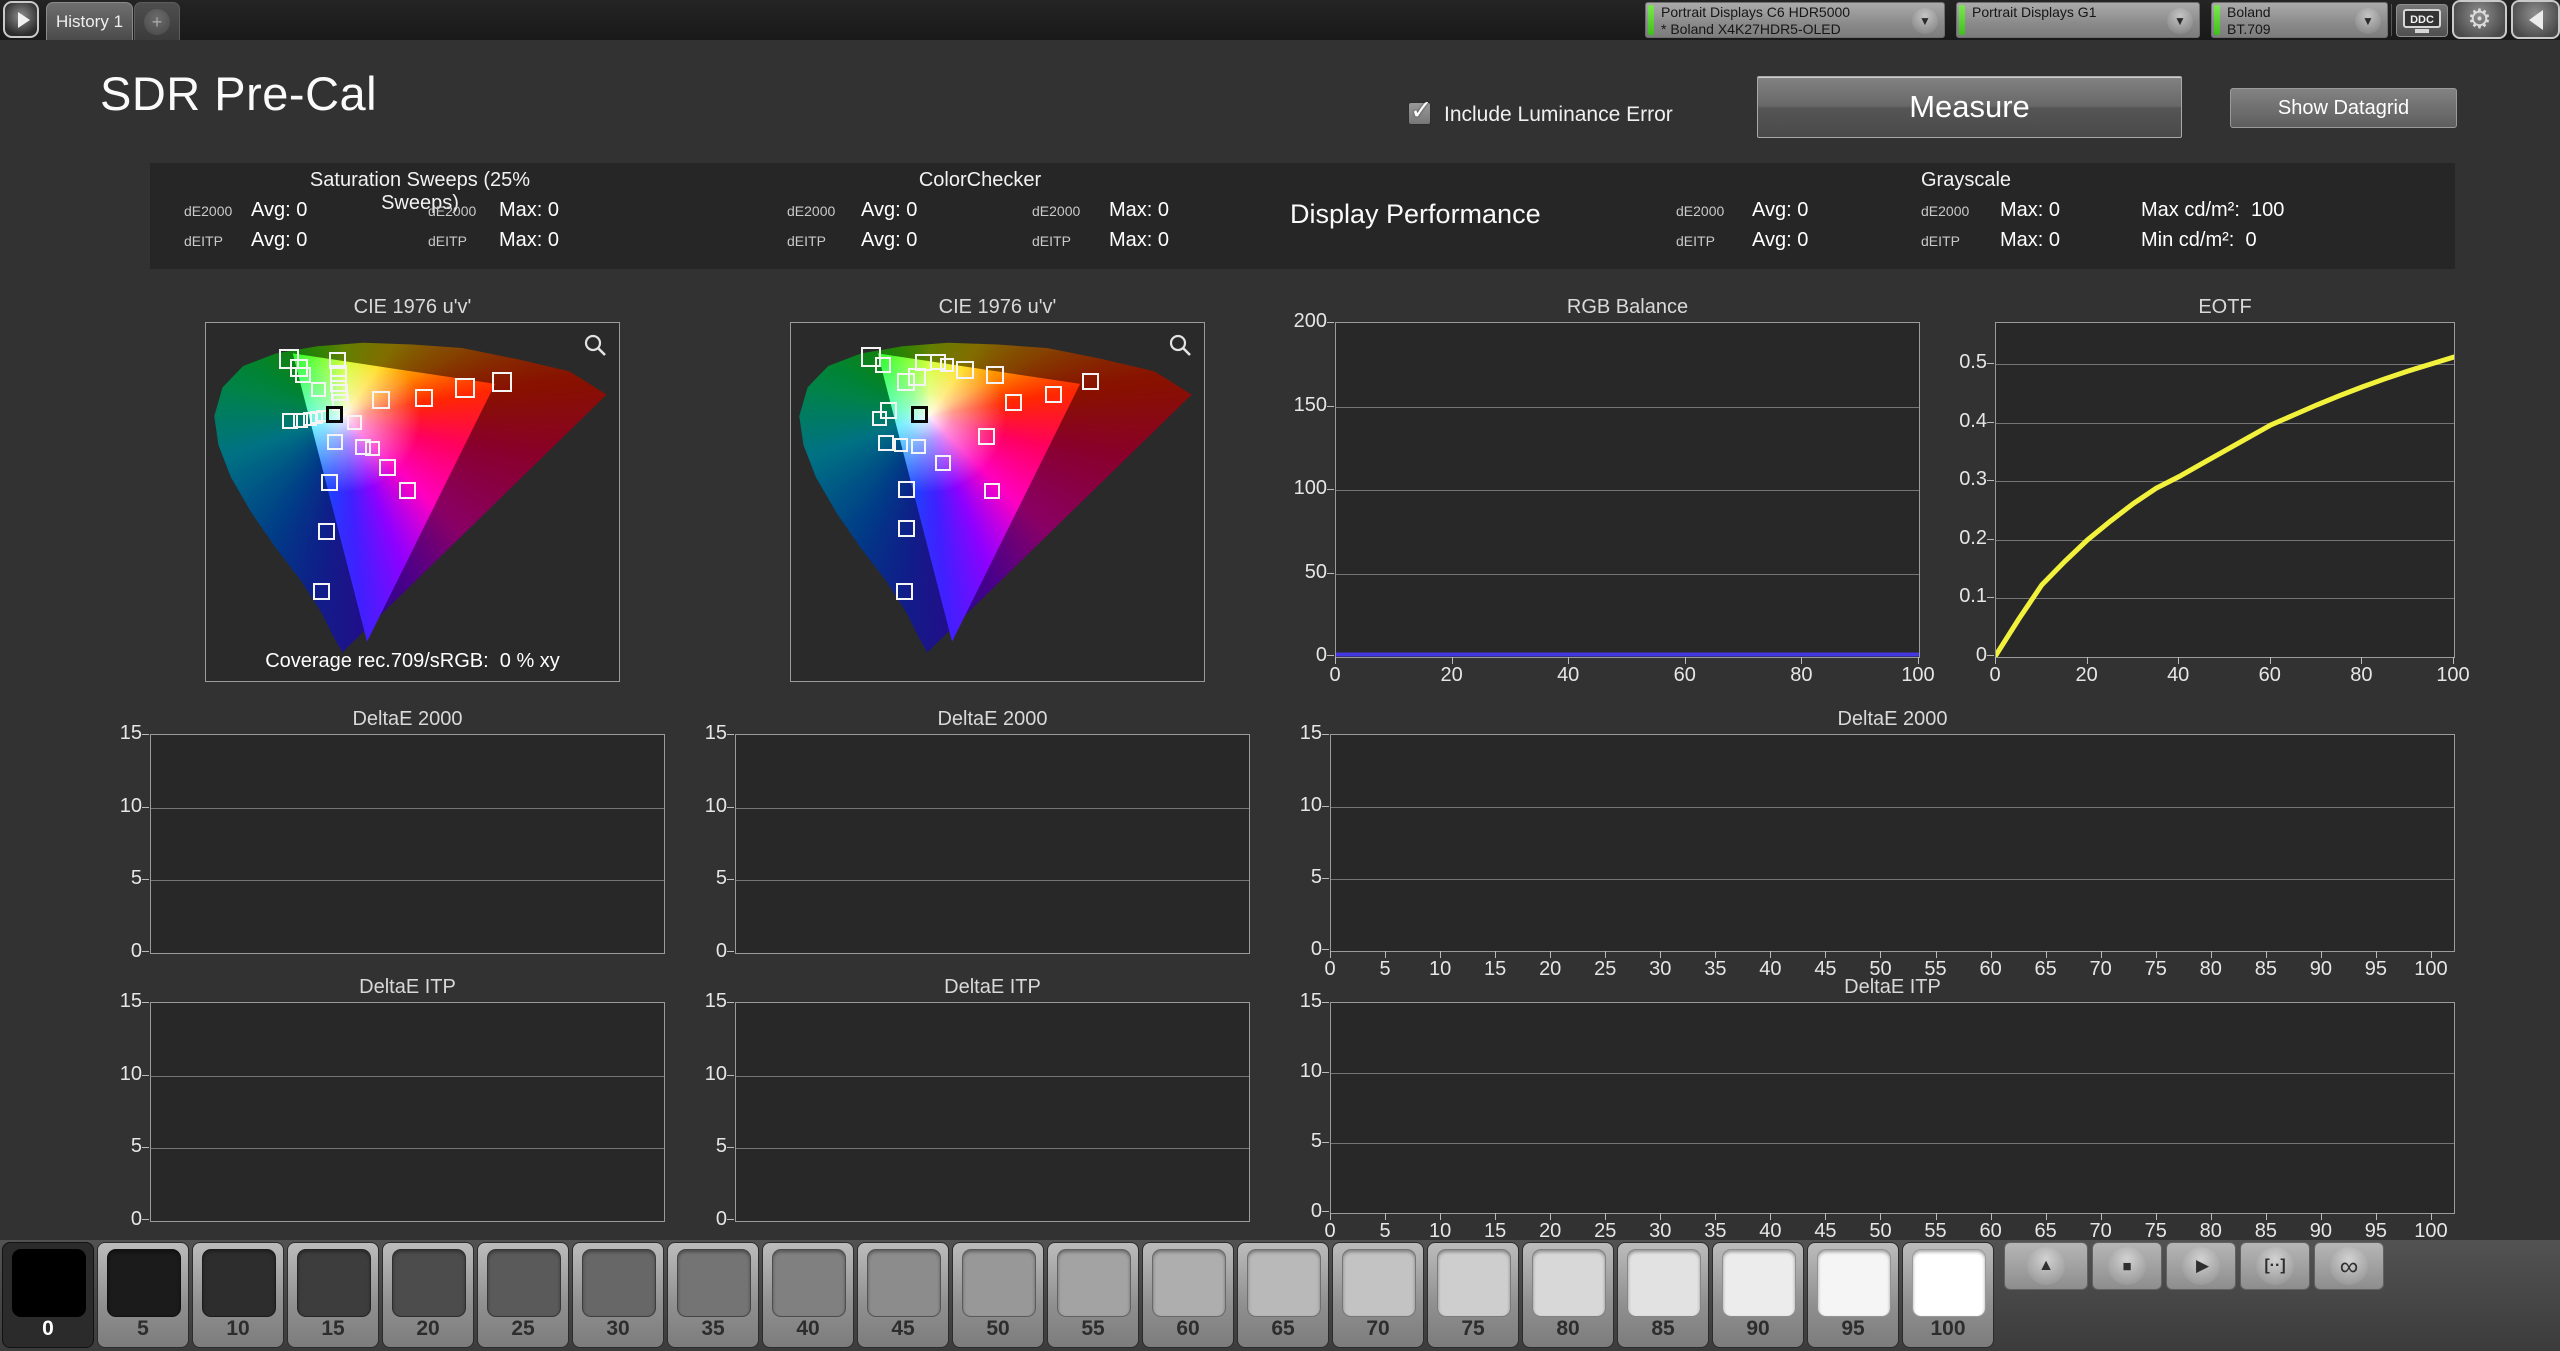 The width and height of the screenshot is (2560, 1351). What do you see at coordinates (1568, 1295) in the screenshot?
I see `gray-patch-80: 80` at bounding box center [1568, 1295].